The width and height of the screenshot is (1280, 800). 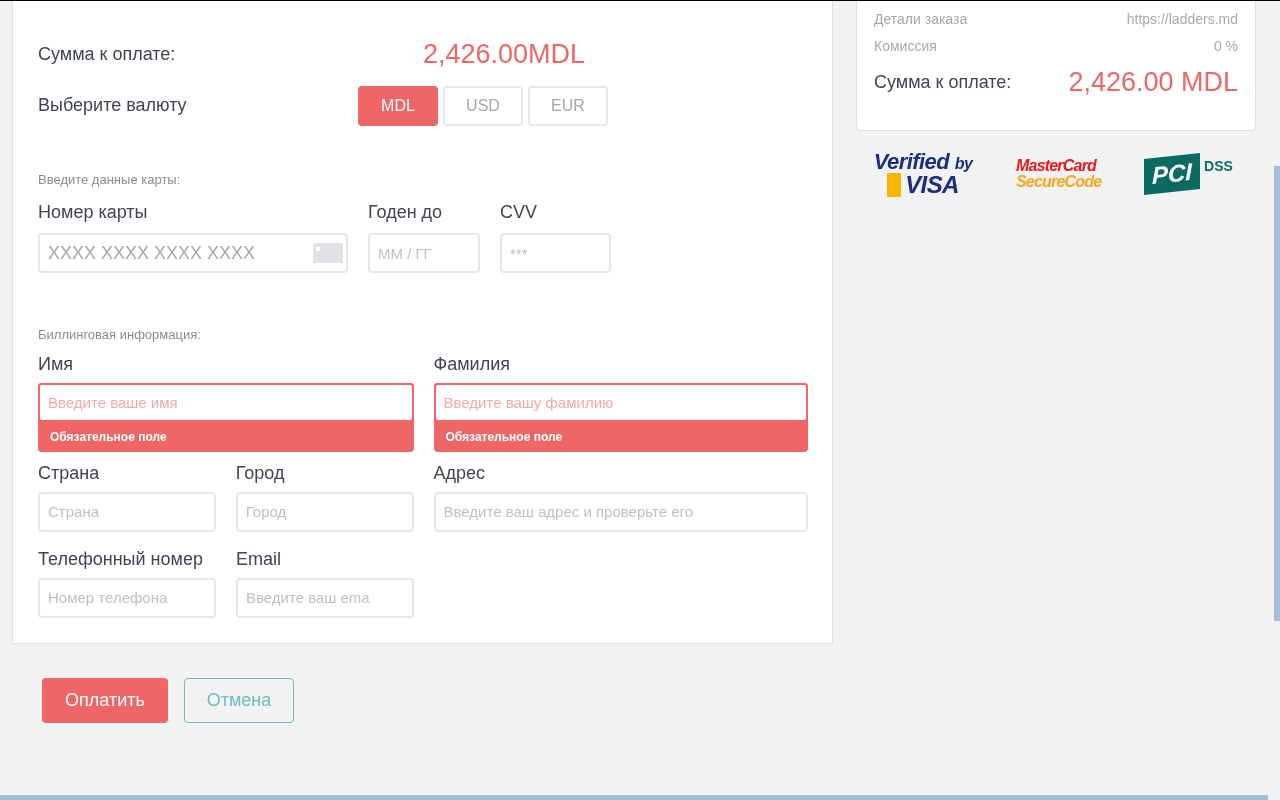 What do you see at coordinates (620, 402) in the screenshot?
I see `input-field: Введите вашу фамилию` at bounding box center [620, 402].